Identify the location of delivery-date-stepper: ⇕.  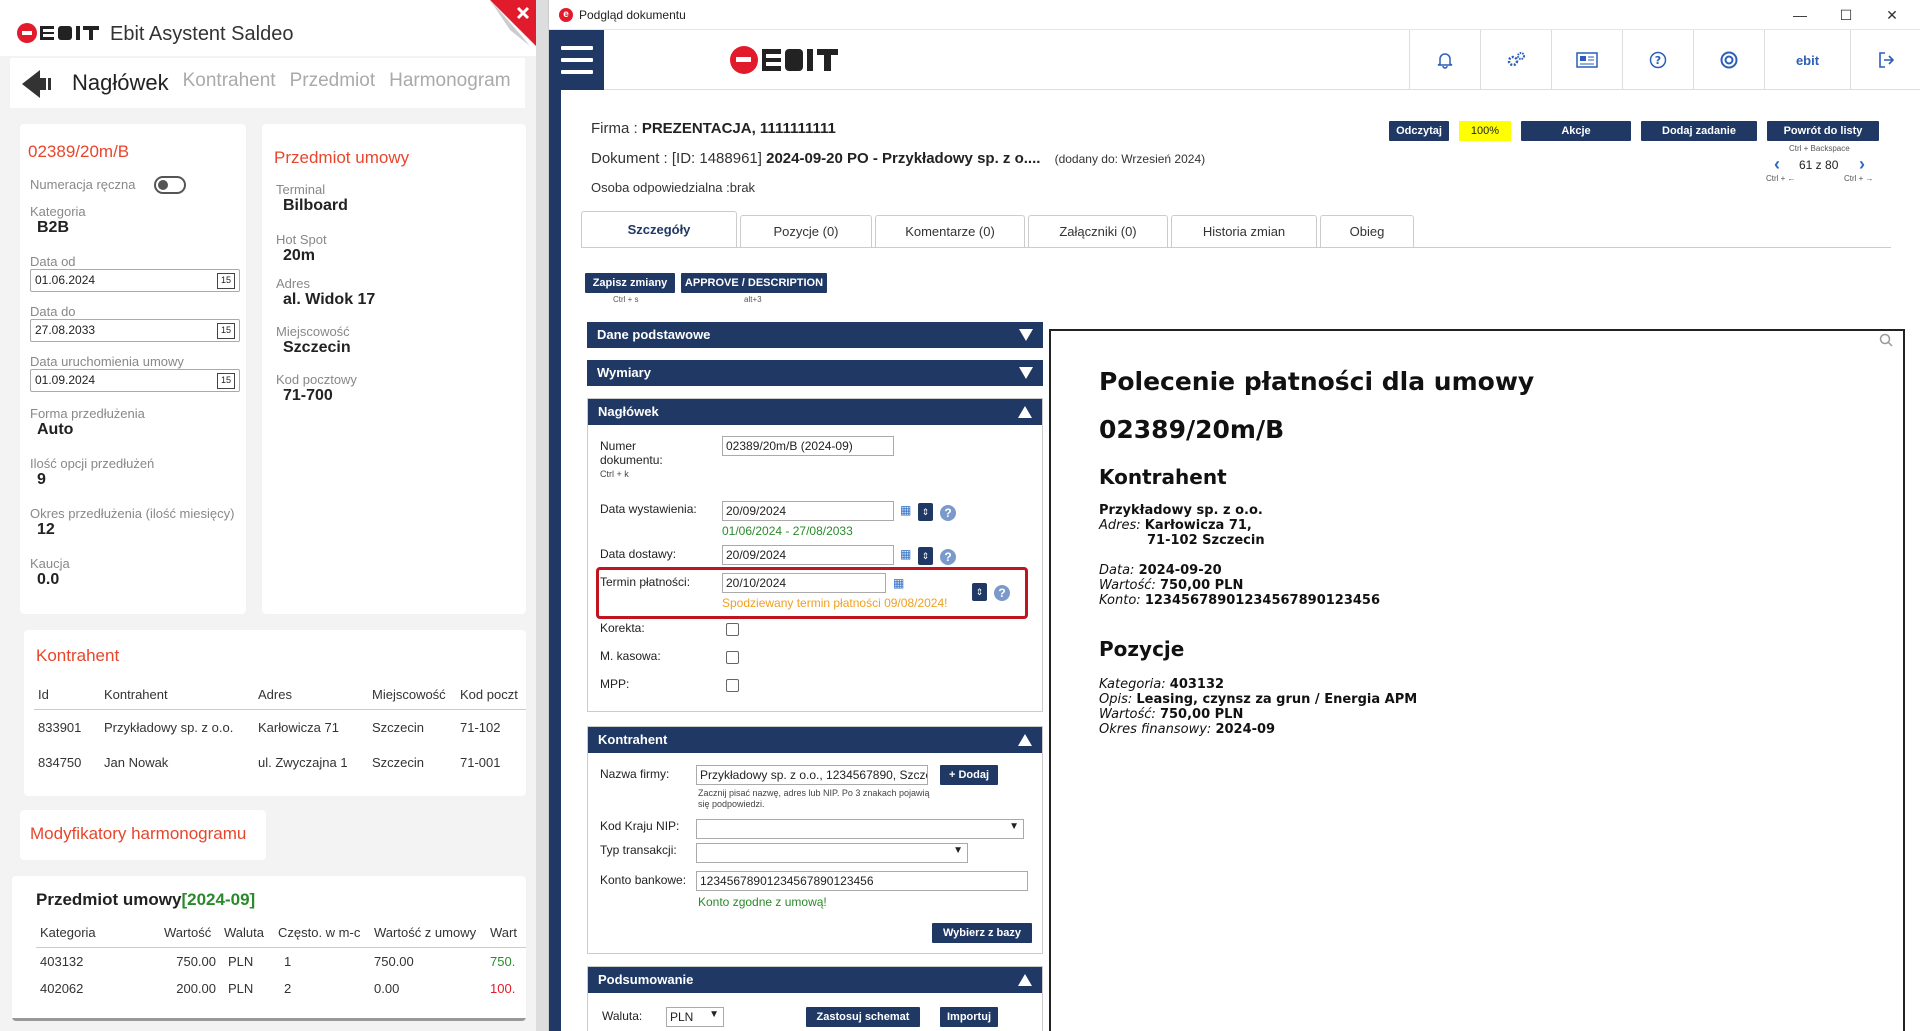
(925, 556).